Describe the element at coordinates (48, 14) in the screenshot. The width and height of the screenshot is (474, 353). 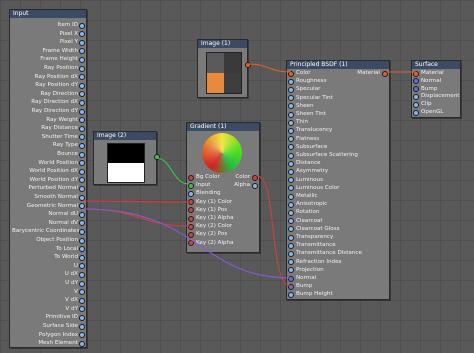
I see `input-node-title: Input` at that location.